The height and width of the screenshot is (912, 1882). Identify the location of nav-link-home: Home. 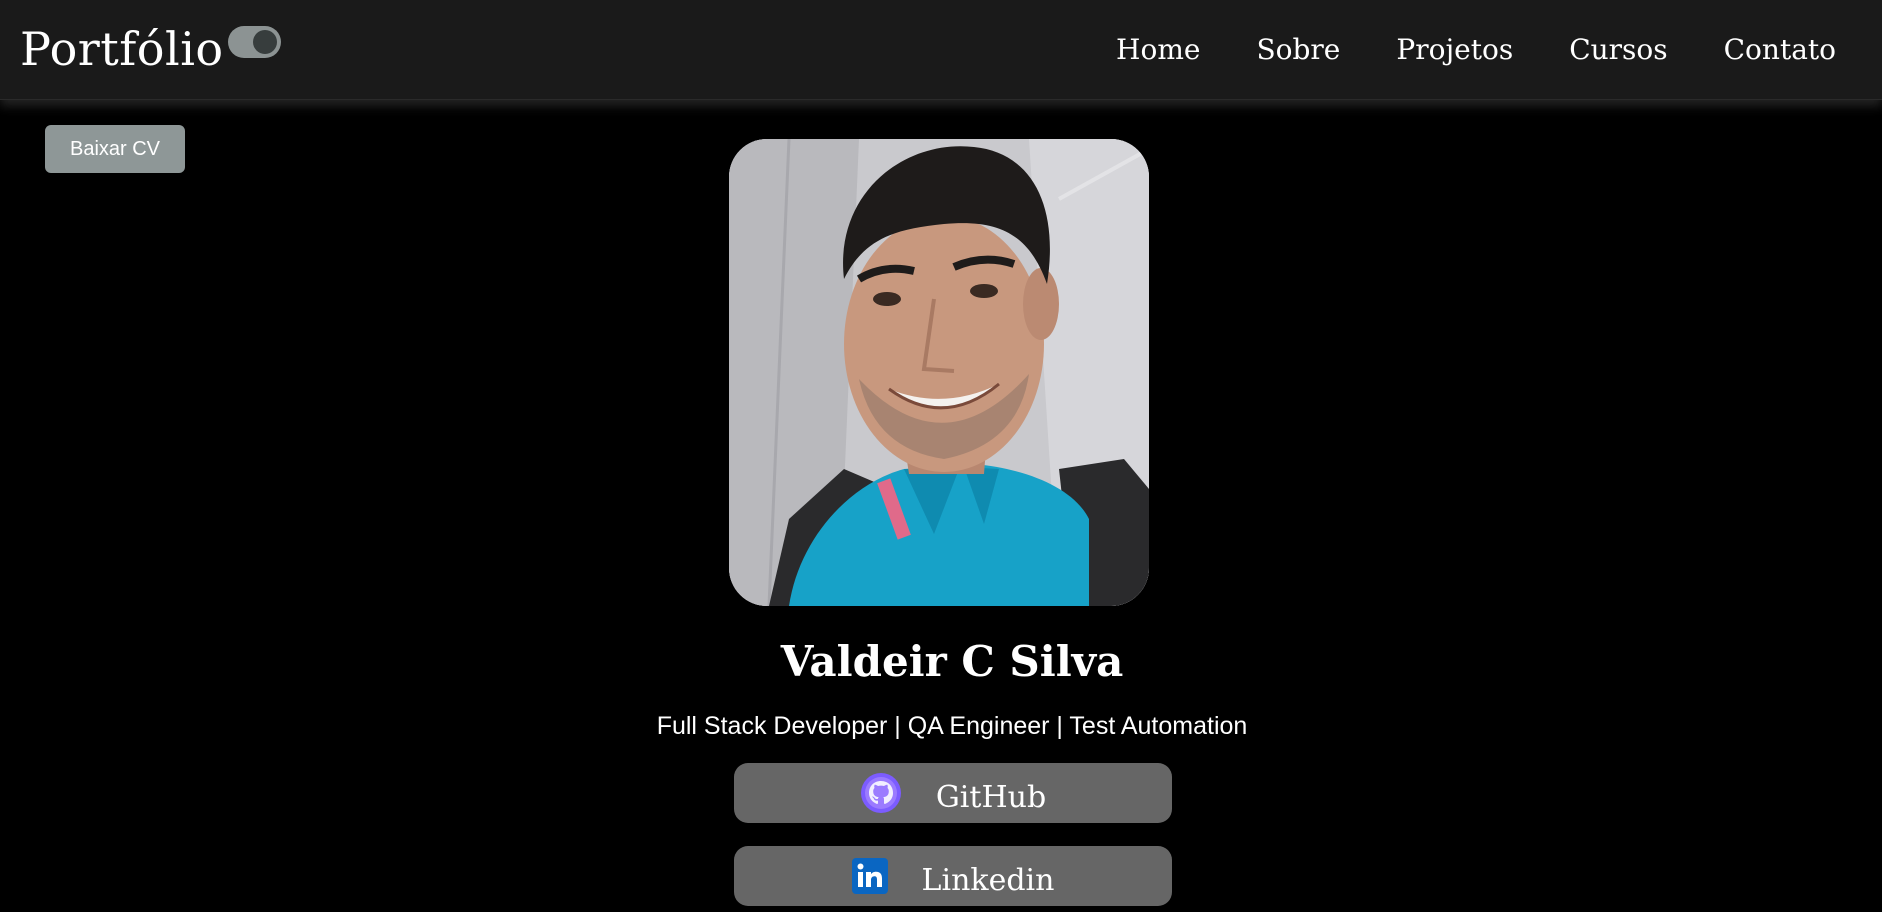
(1158, 50).